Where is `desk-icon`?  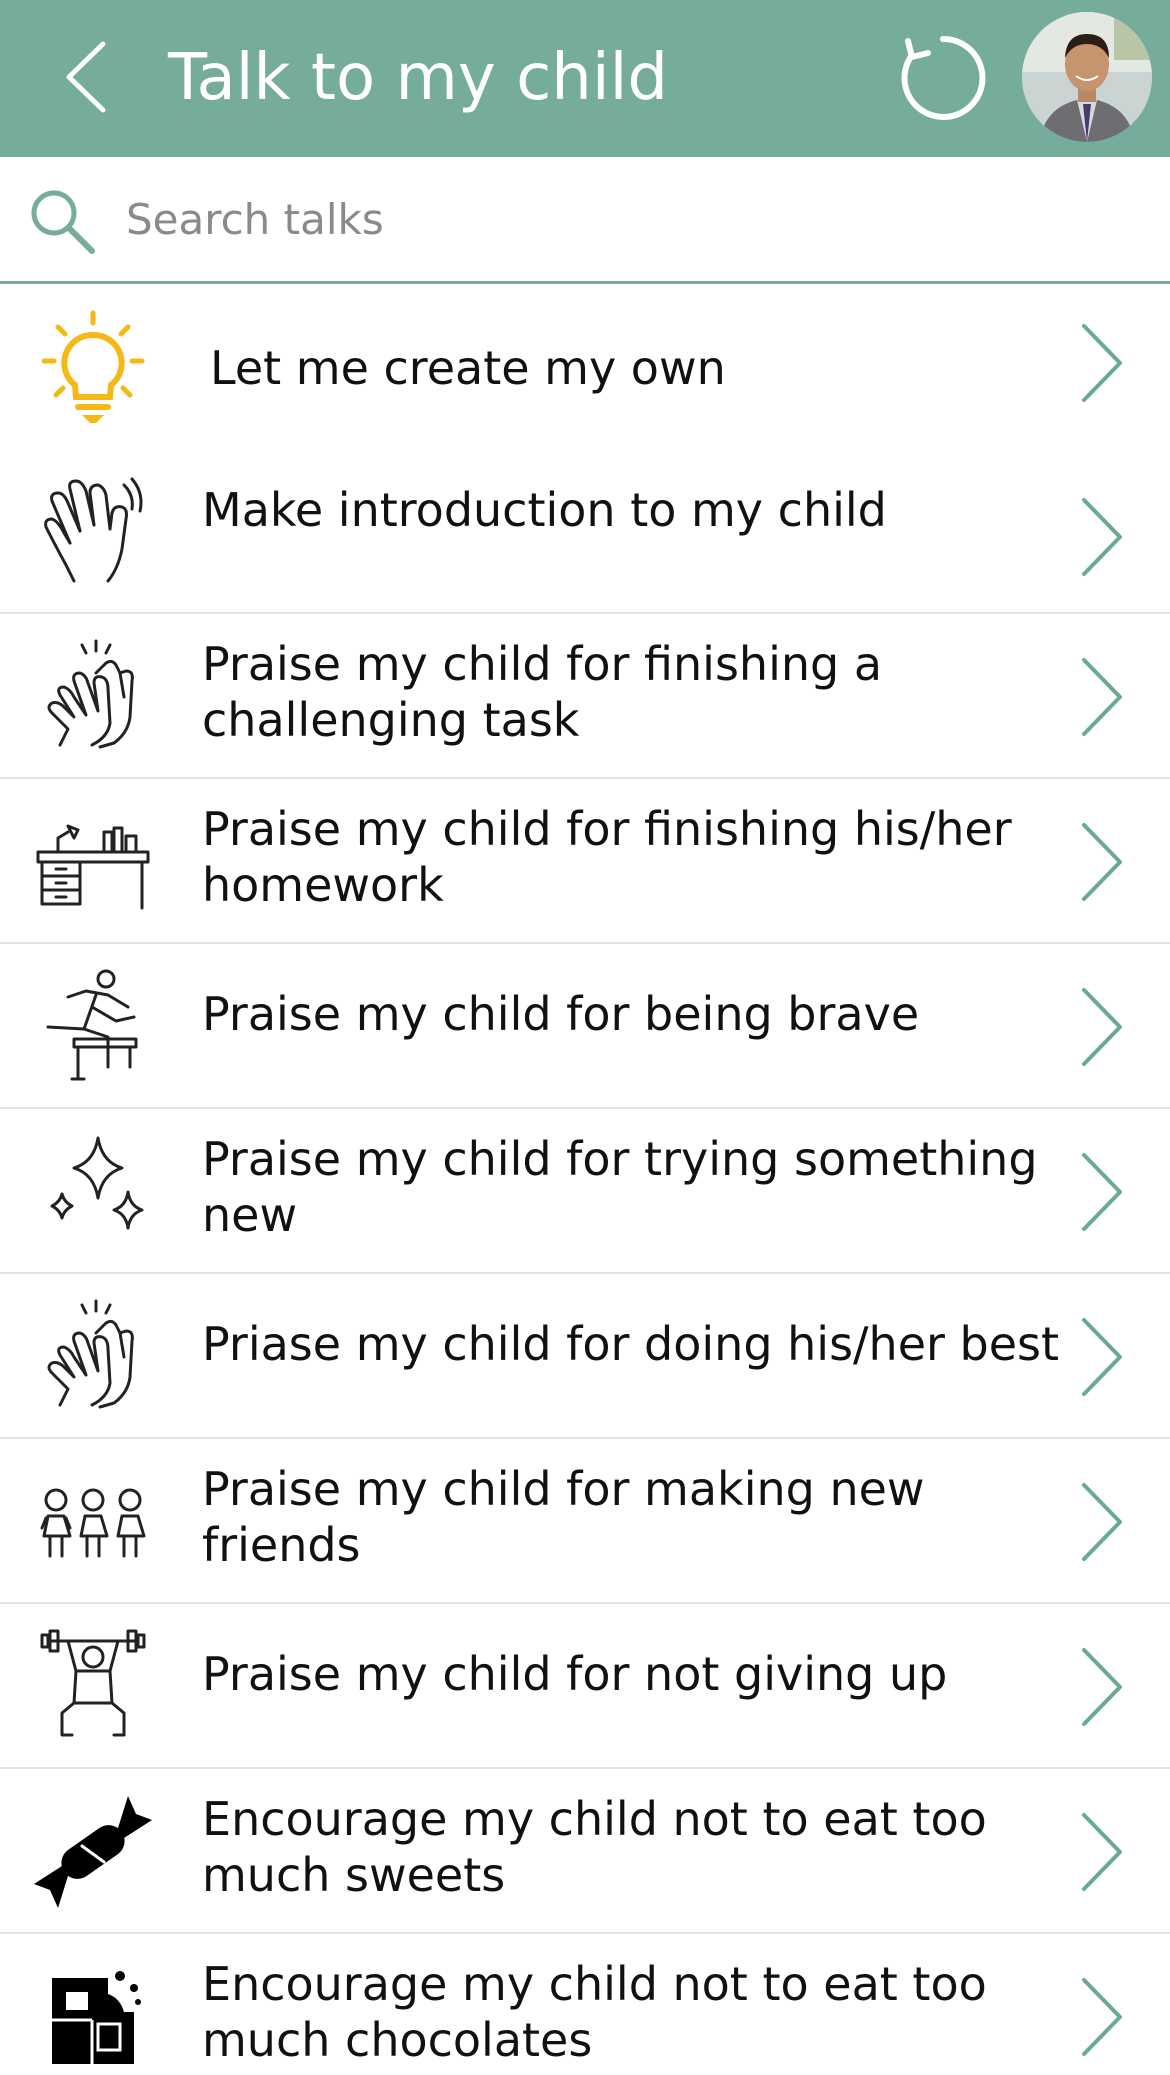
desk-icon is located at coordinates (93, 862).